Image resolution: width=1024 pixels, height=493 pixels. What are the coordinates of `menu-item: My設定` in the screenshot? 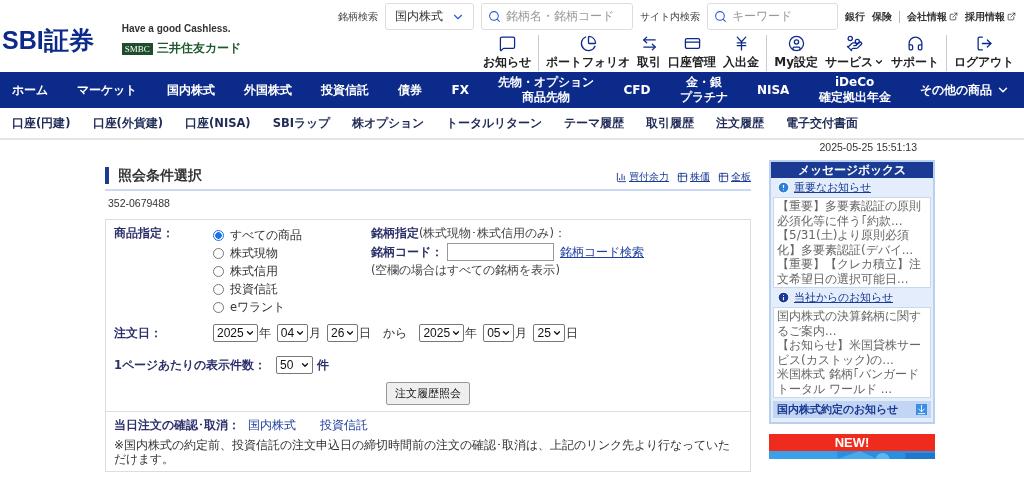 It's located at (796, 52).